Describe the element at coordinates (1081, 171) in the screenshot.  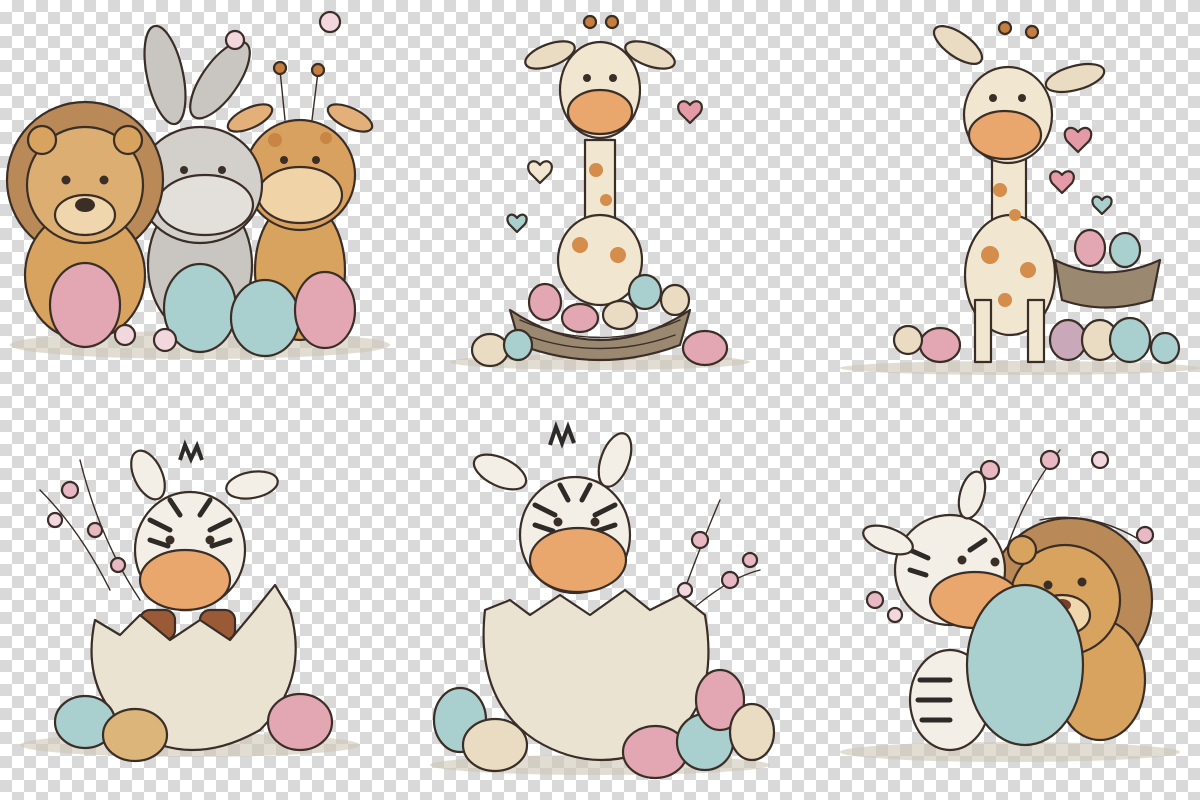
I see `hearts` at that location.